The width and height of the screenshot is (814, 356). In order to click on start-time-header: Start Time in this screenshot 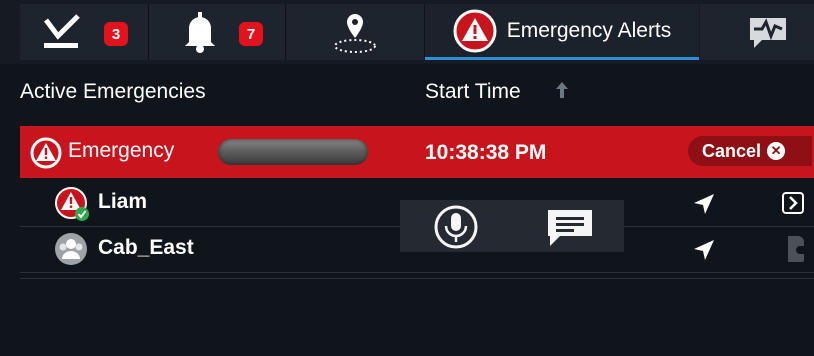, I will do `click(473, 92)`.